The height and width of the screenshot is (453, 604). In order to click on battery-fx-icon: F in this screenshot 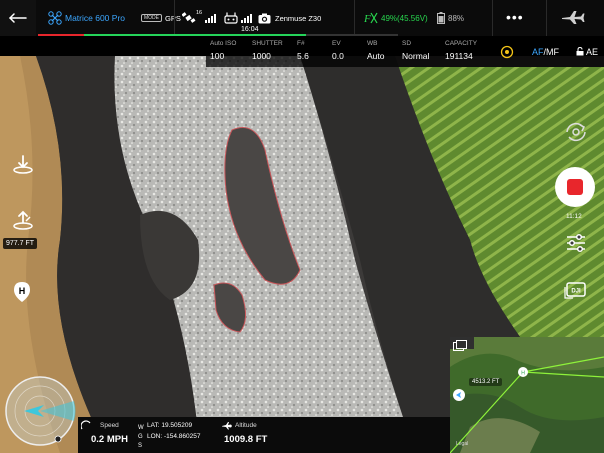, I will do `click(371, 18)`.